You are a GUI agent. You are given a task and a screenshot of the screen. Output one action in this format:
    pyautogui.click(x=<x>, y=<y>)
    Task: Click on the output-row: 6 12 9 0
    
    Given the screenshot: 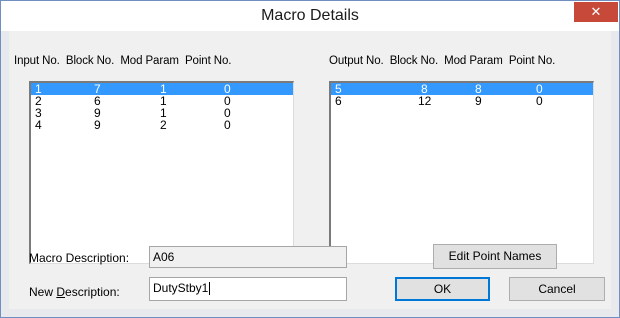 What is the action you would take?
    pyautogui.click(x=462, y=101)
    